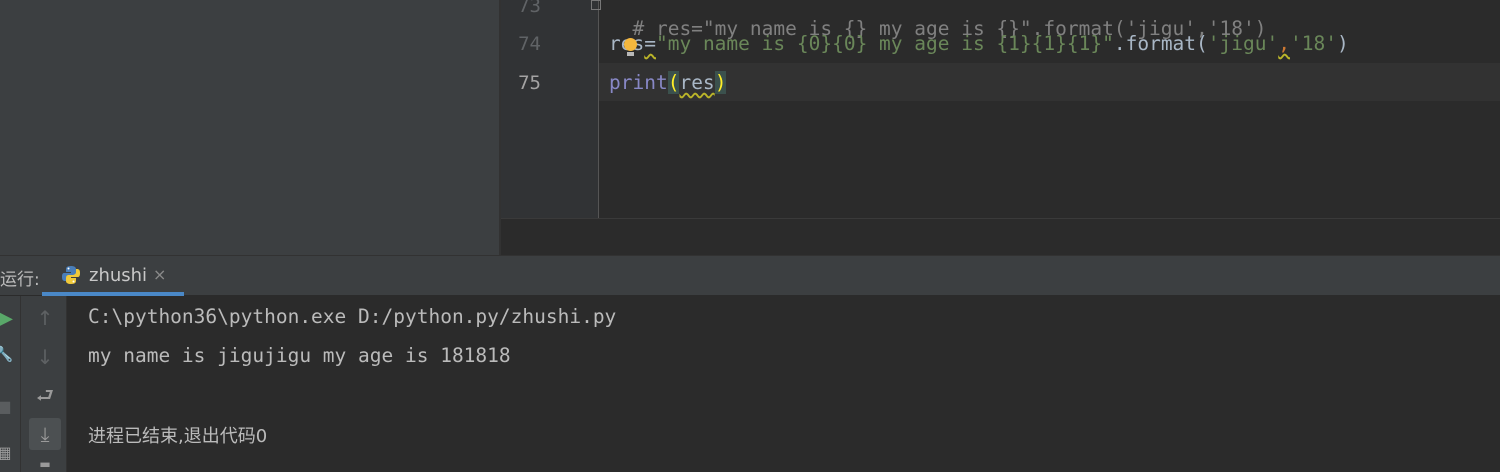 The width and height of the screenshot is (1500, 472). What do you see at coordinates (45, 318) in the screenshot?
I see `up-arrow-icon: ↑` at bounding box center [45, 318].